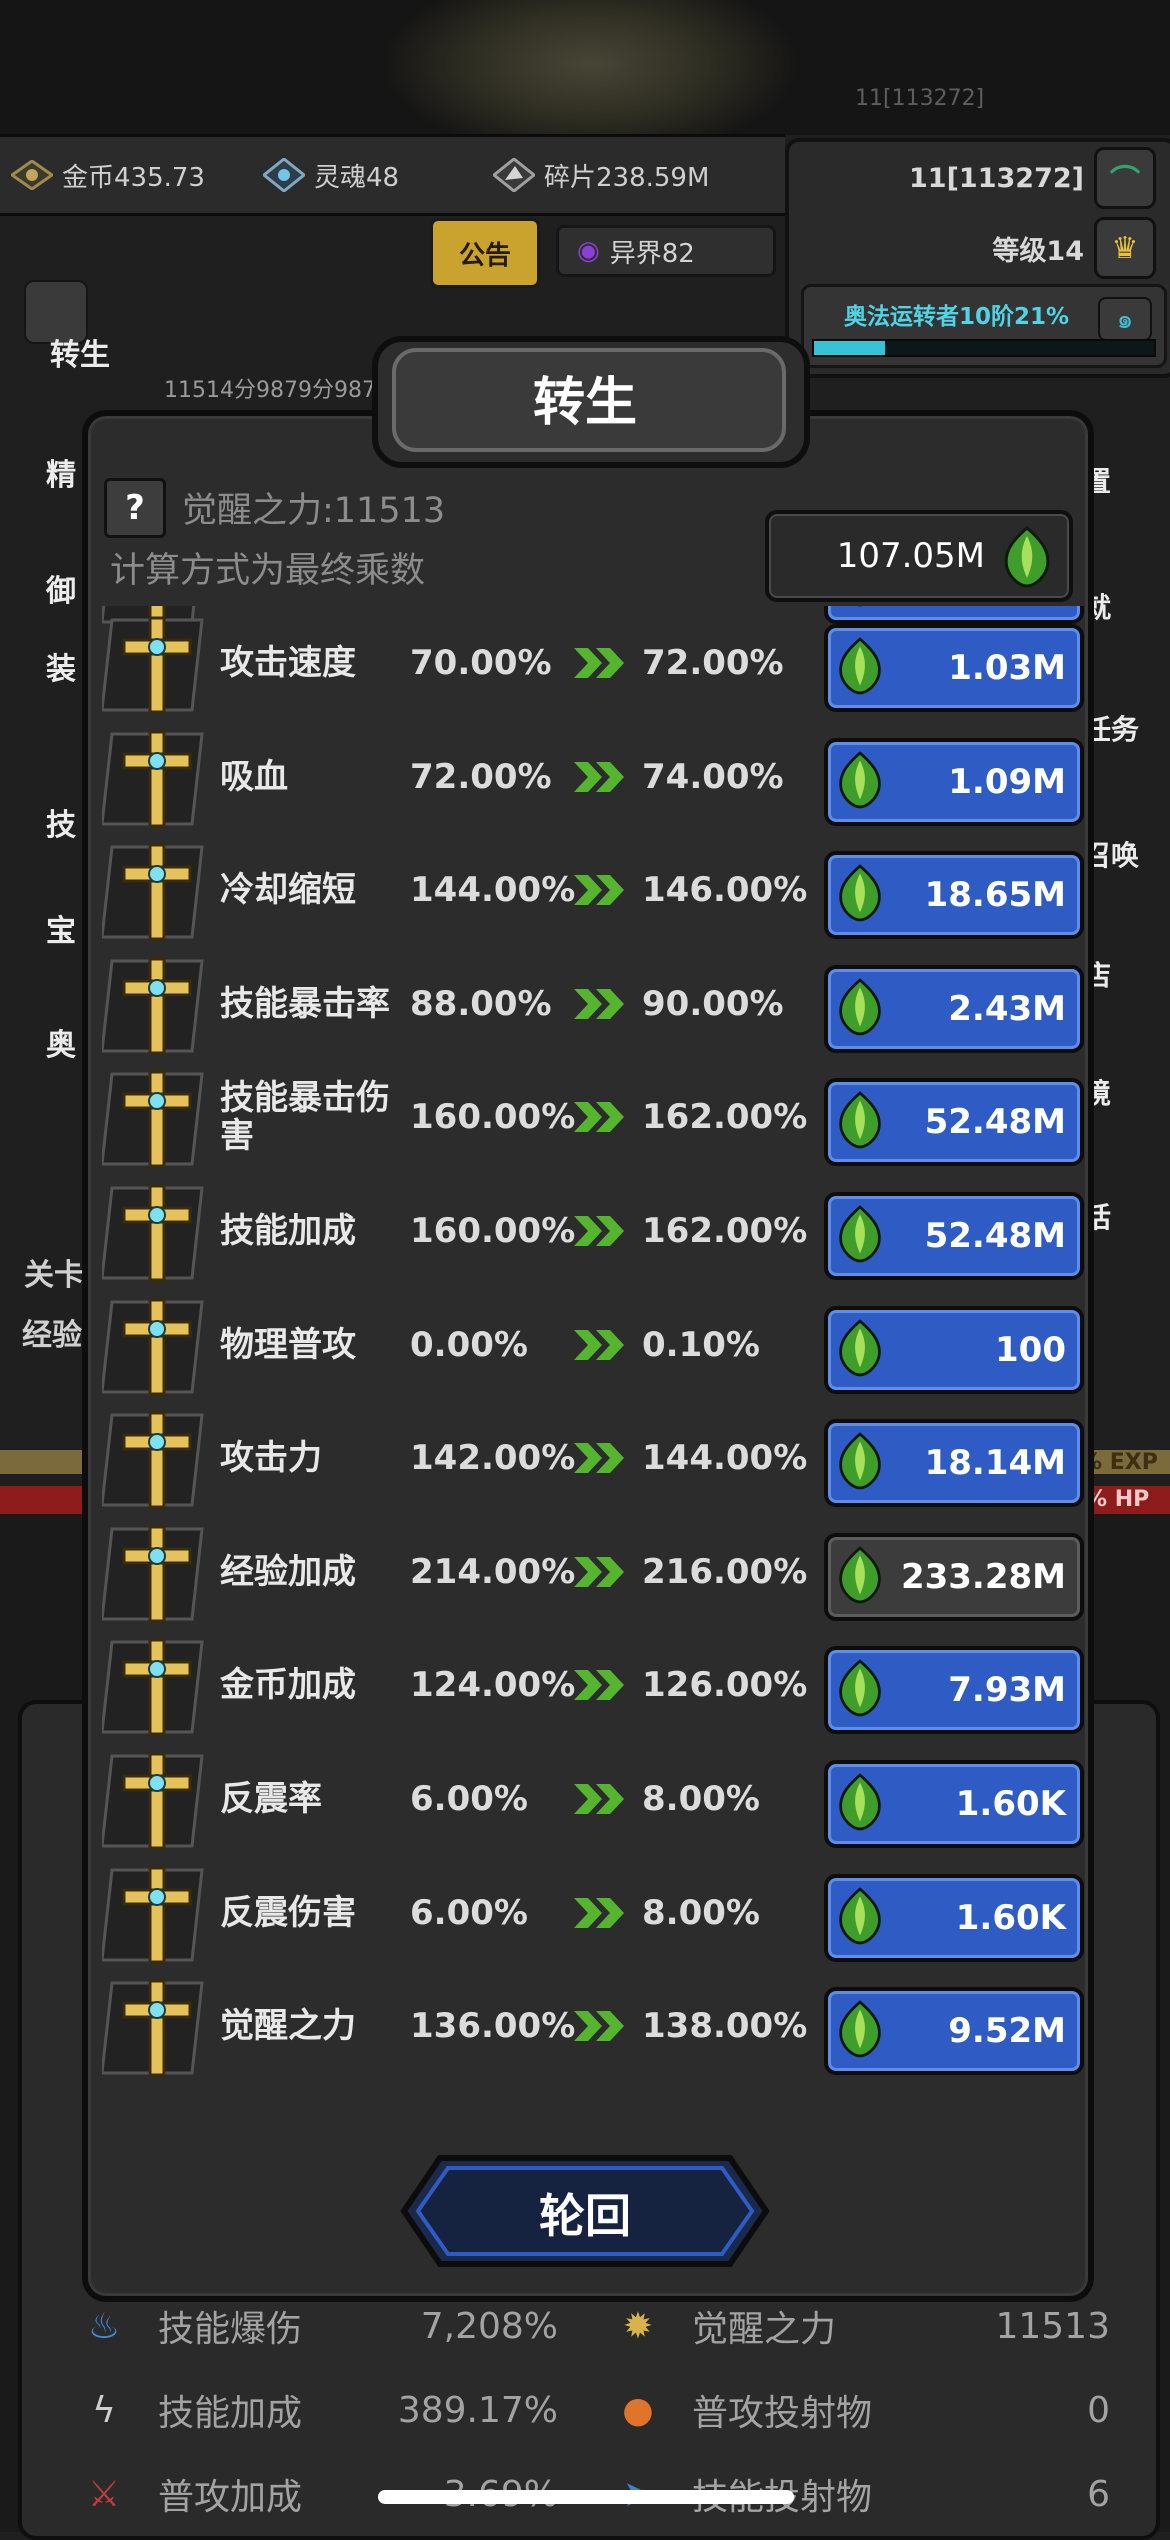 The image size is (1170, 2540). I want to click on current-value: 124.00%, so click(493, 1685).